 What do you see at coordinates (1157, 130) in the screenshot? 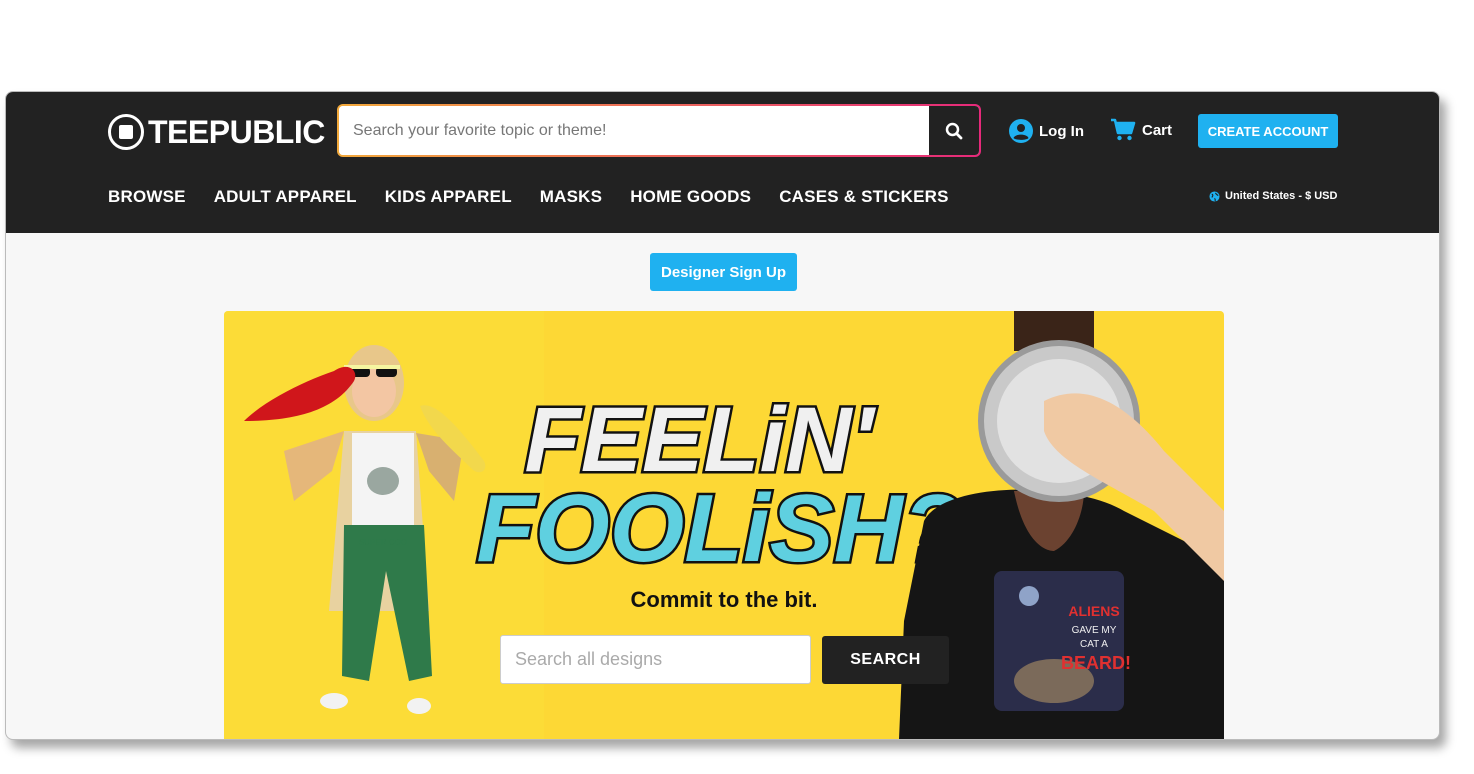
I see `cart-label: Cart` at bounding box center [1157, 130].